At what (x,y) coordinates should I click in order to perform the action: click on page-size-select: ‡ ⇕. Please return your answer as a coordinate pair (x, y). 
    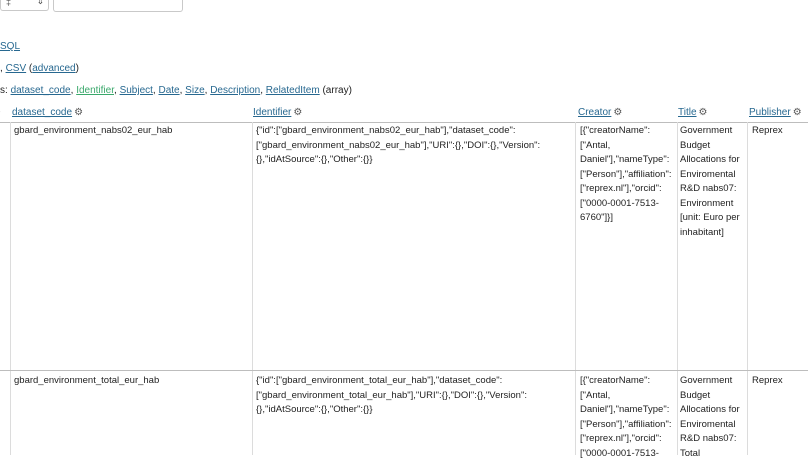
    Looking at the image, I should click on (24, 5).